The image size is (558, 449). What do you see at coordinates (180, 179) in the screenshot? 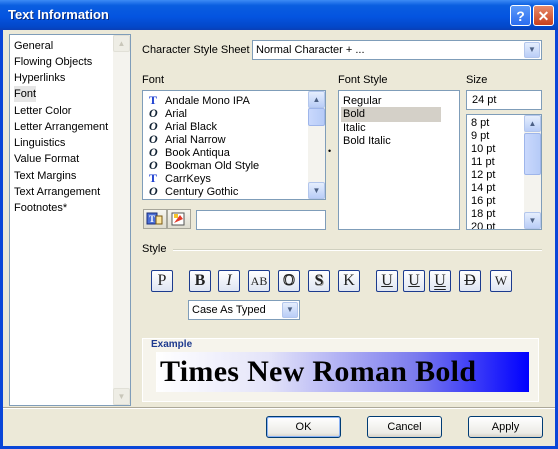
I see `font-item-carrkeys: T CarrKeys` at bounding box center [180, 179].